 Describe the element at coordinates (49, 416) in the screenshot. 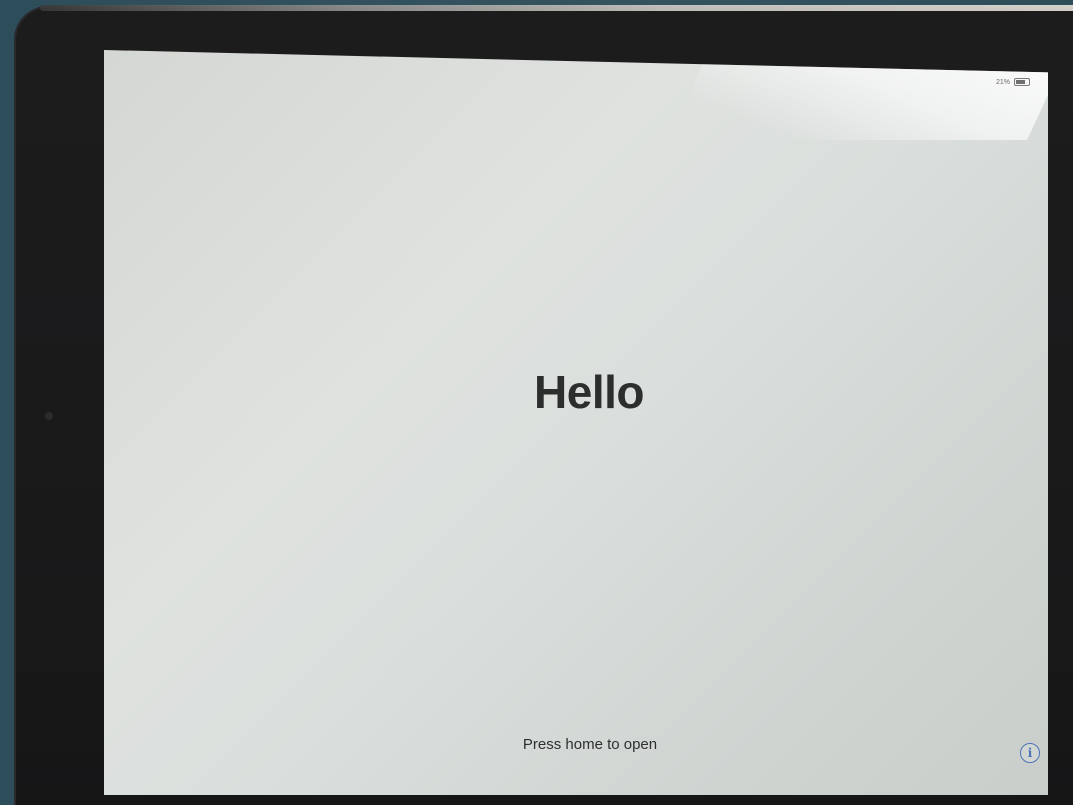

I see `front-camera` at that location.